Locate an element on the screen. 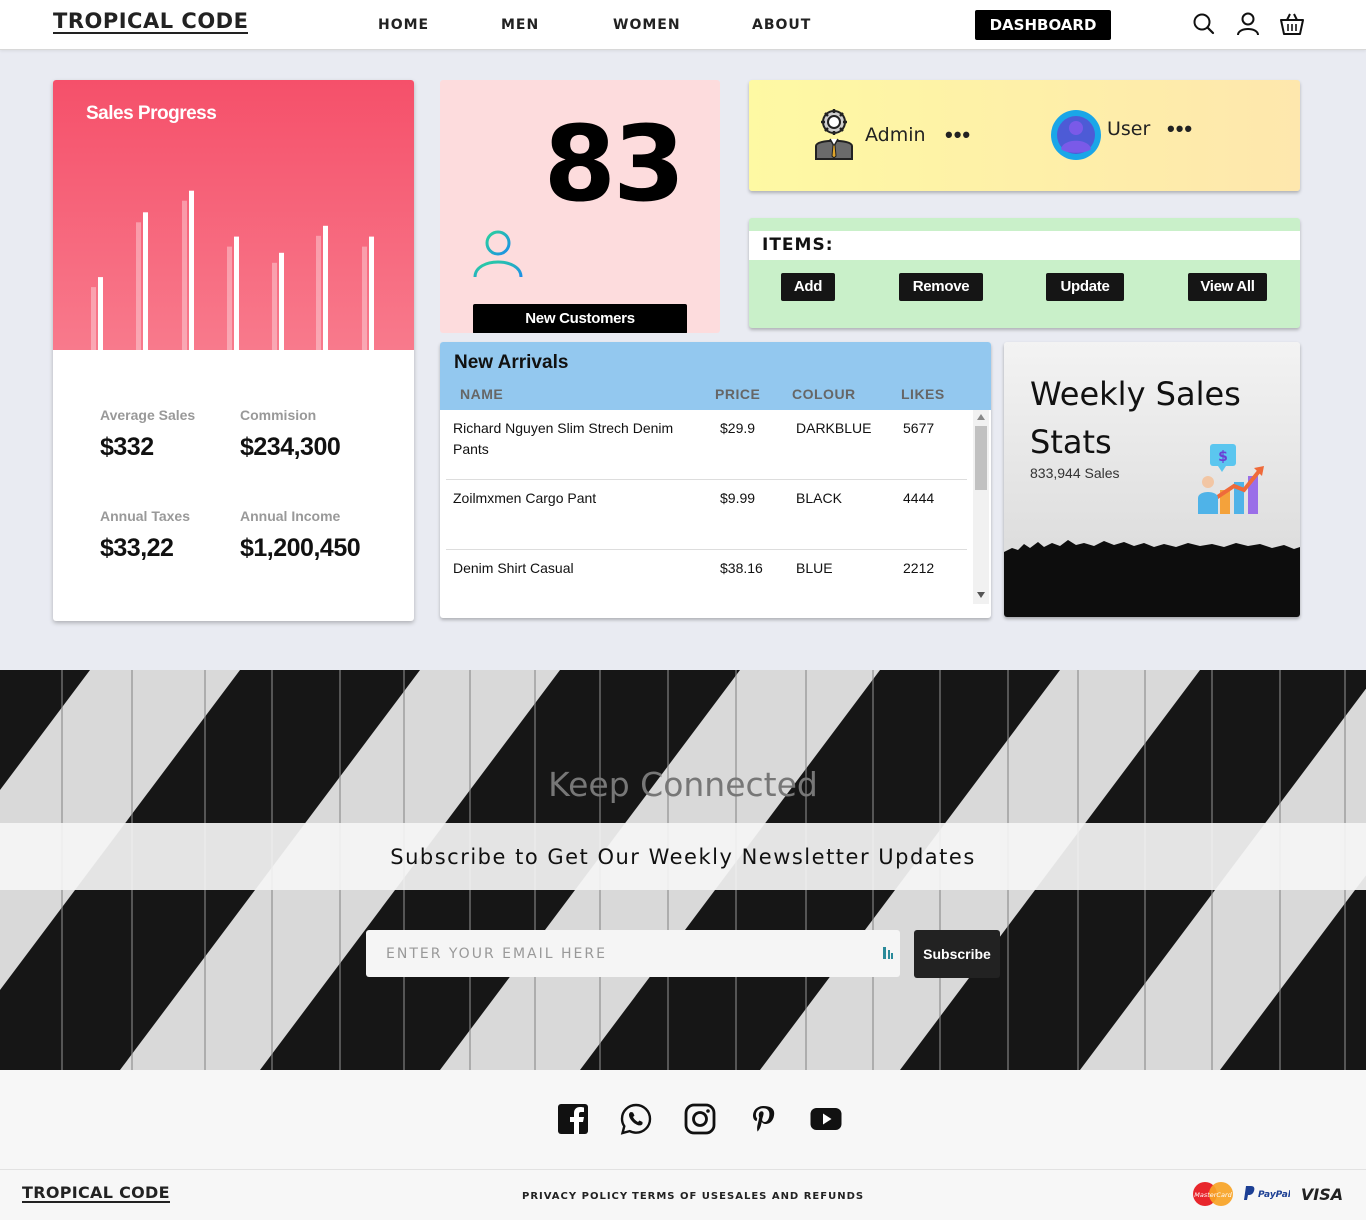  visa-label: VISA is located at coordinates (1322, 1194).